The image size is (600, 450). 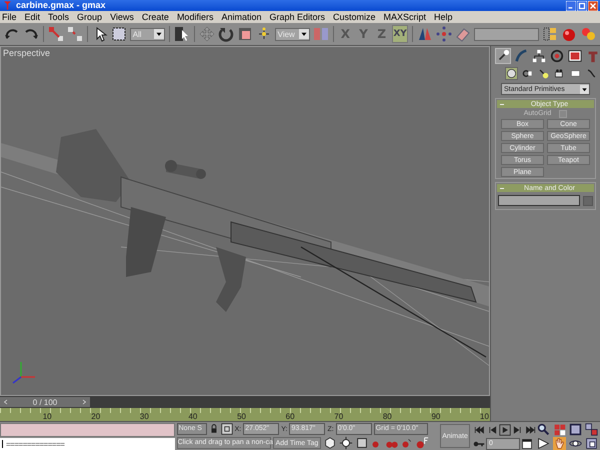 I want to click on zoom-all-icon, so click(x=559, y=429).